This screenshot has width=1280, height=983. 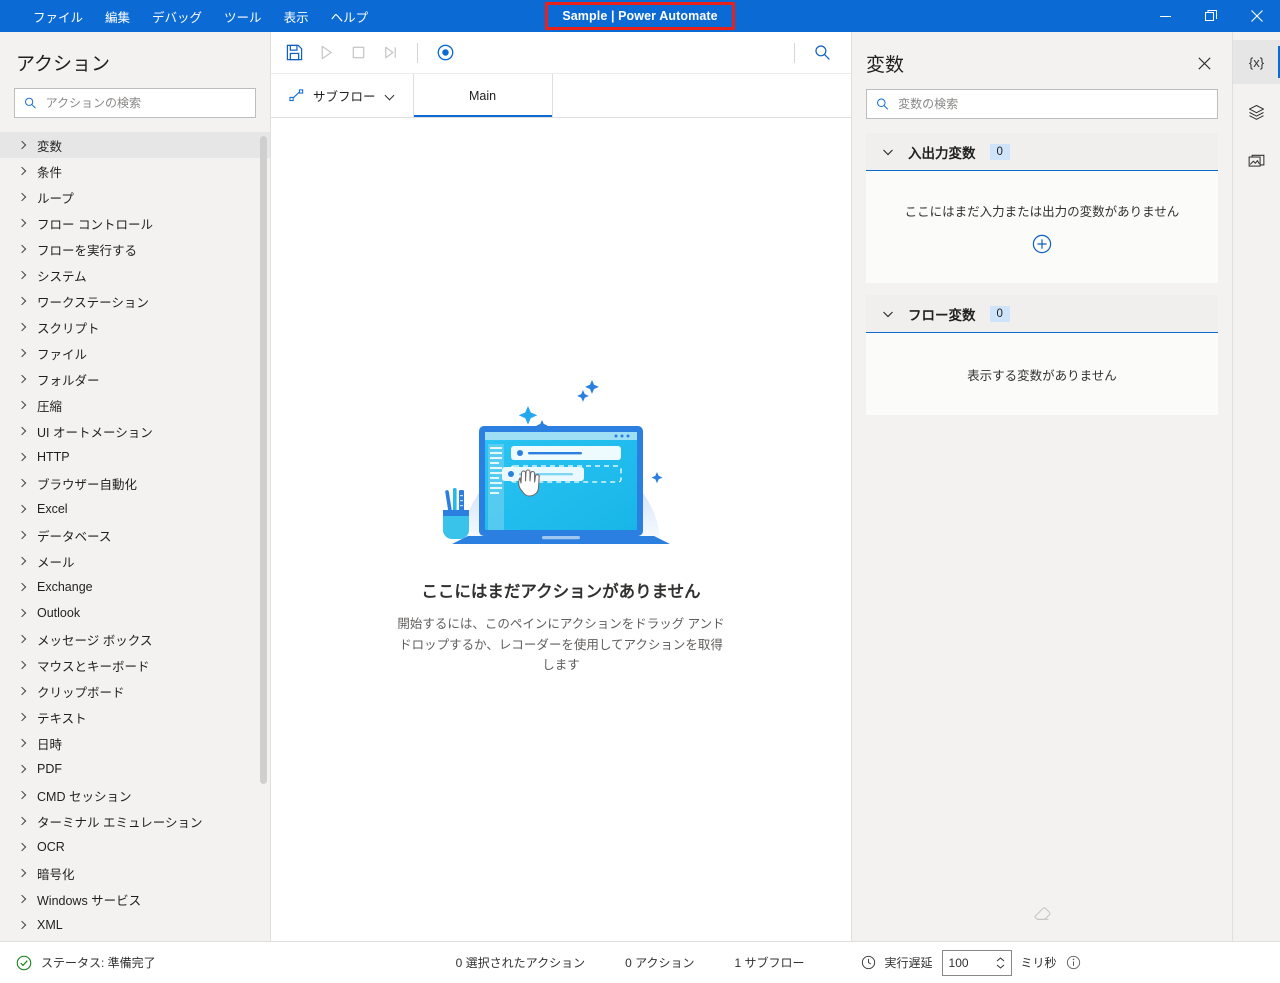 What do you see at coordinates (1042, 314) in the screenshot?
I see `flow-variables-header: フロー変数 0` at bounding box center [1042, 314].